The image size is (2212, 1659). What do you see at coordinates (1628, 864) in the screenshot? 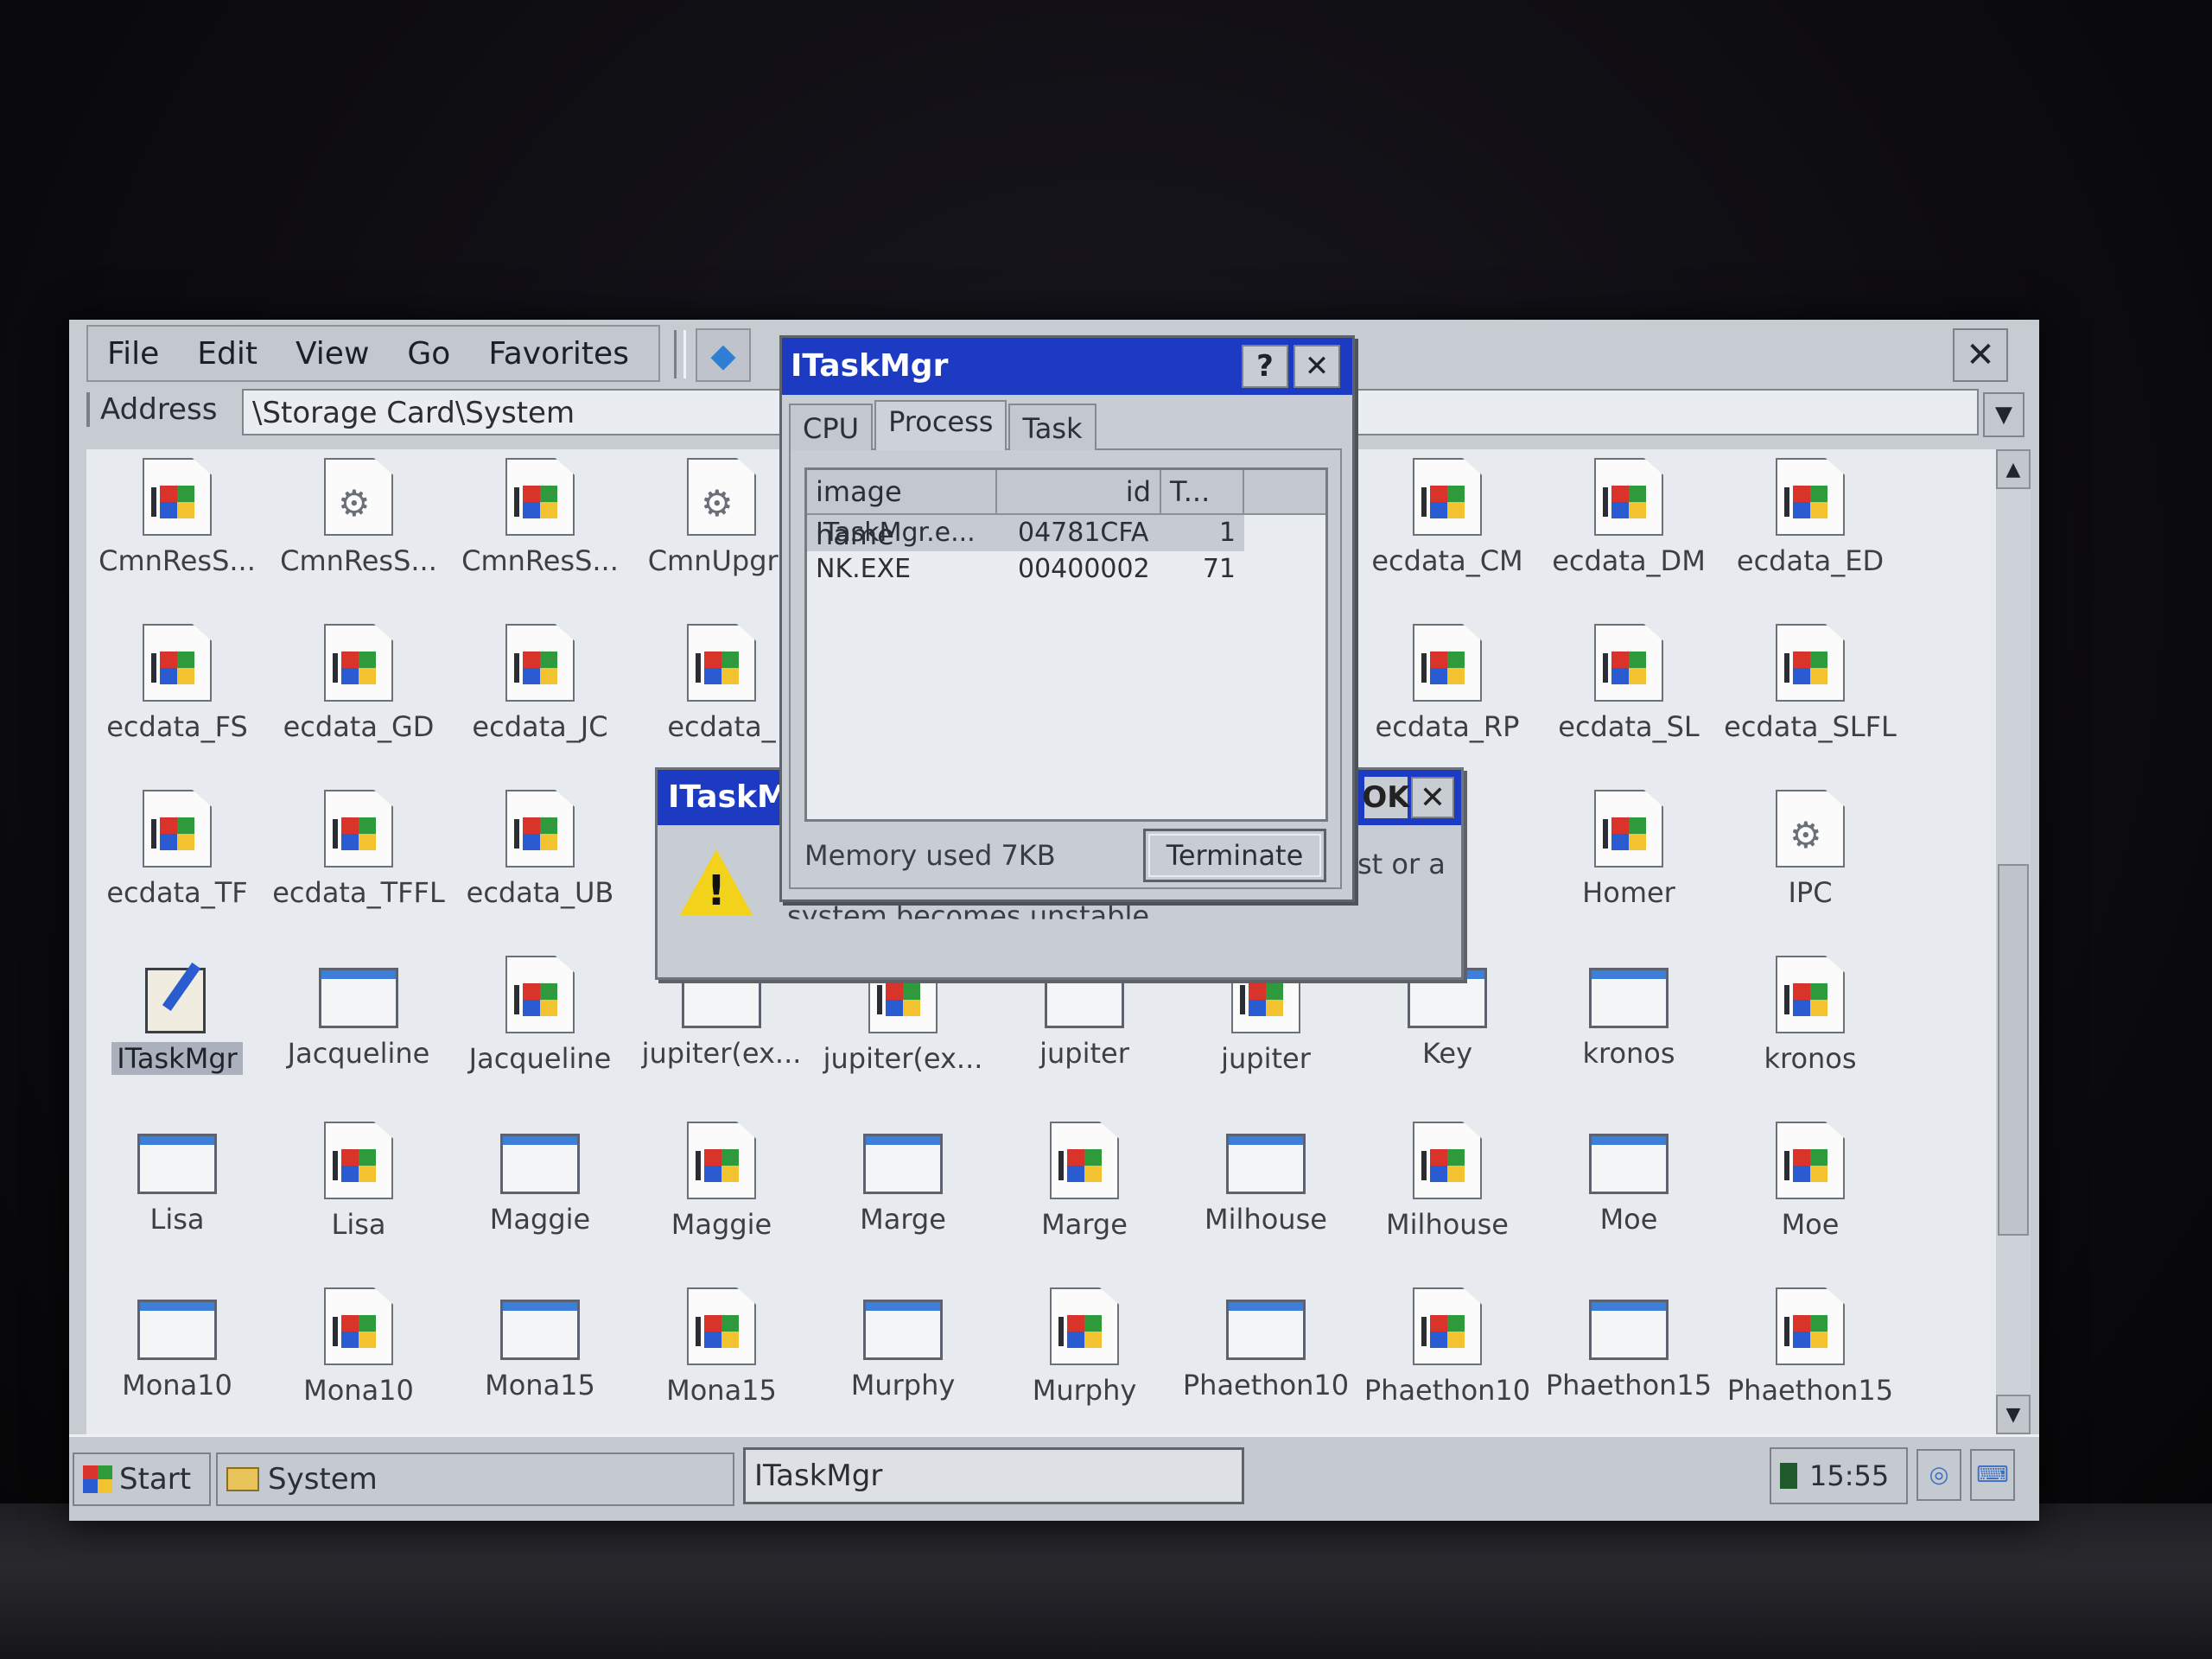
I see `file-item: Homer` at bounding box center [1628, 864].